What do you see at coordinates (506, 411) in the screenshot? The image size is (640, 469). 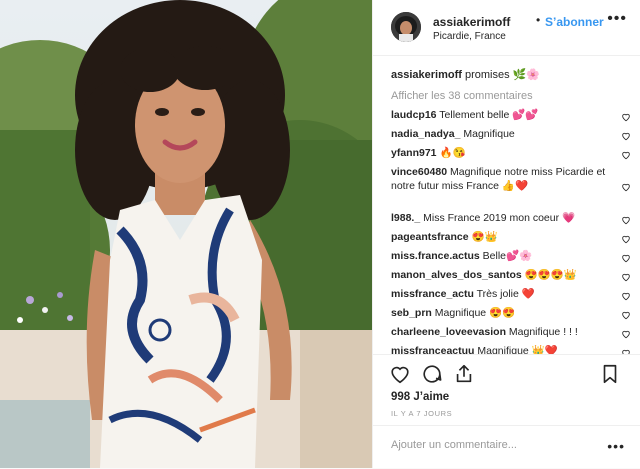 I see `post-actions: 998 J’aime IL Y A 7 JOURS •••` at bounding box center [506, 411].